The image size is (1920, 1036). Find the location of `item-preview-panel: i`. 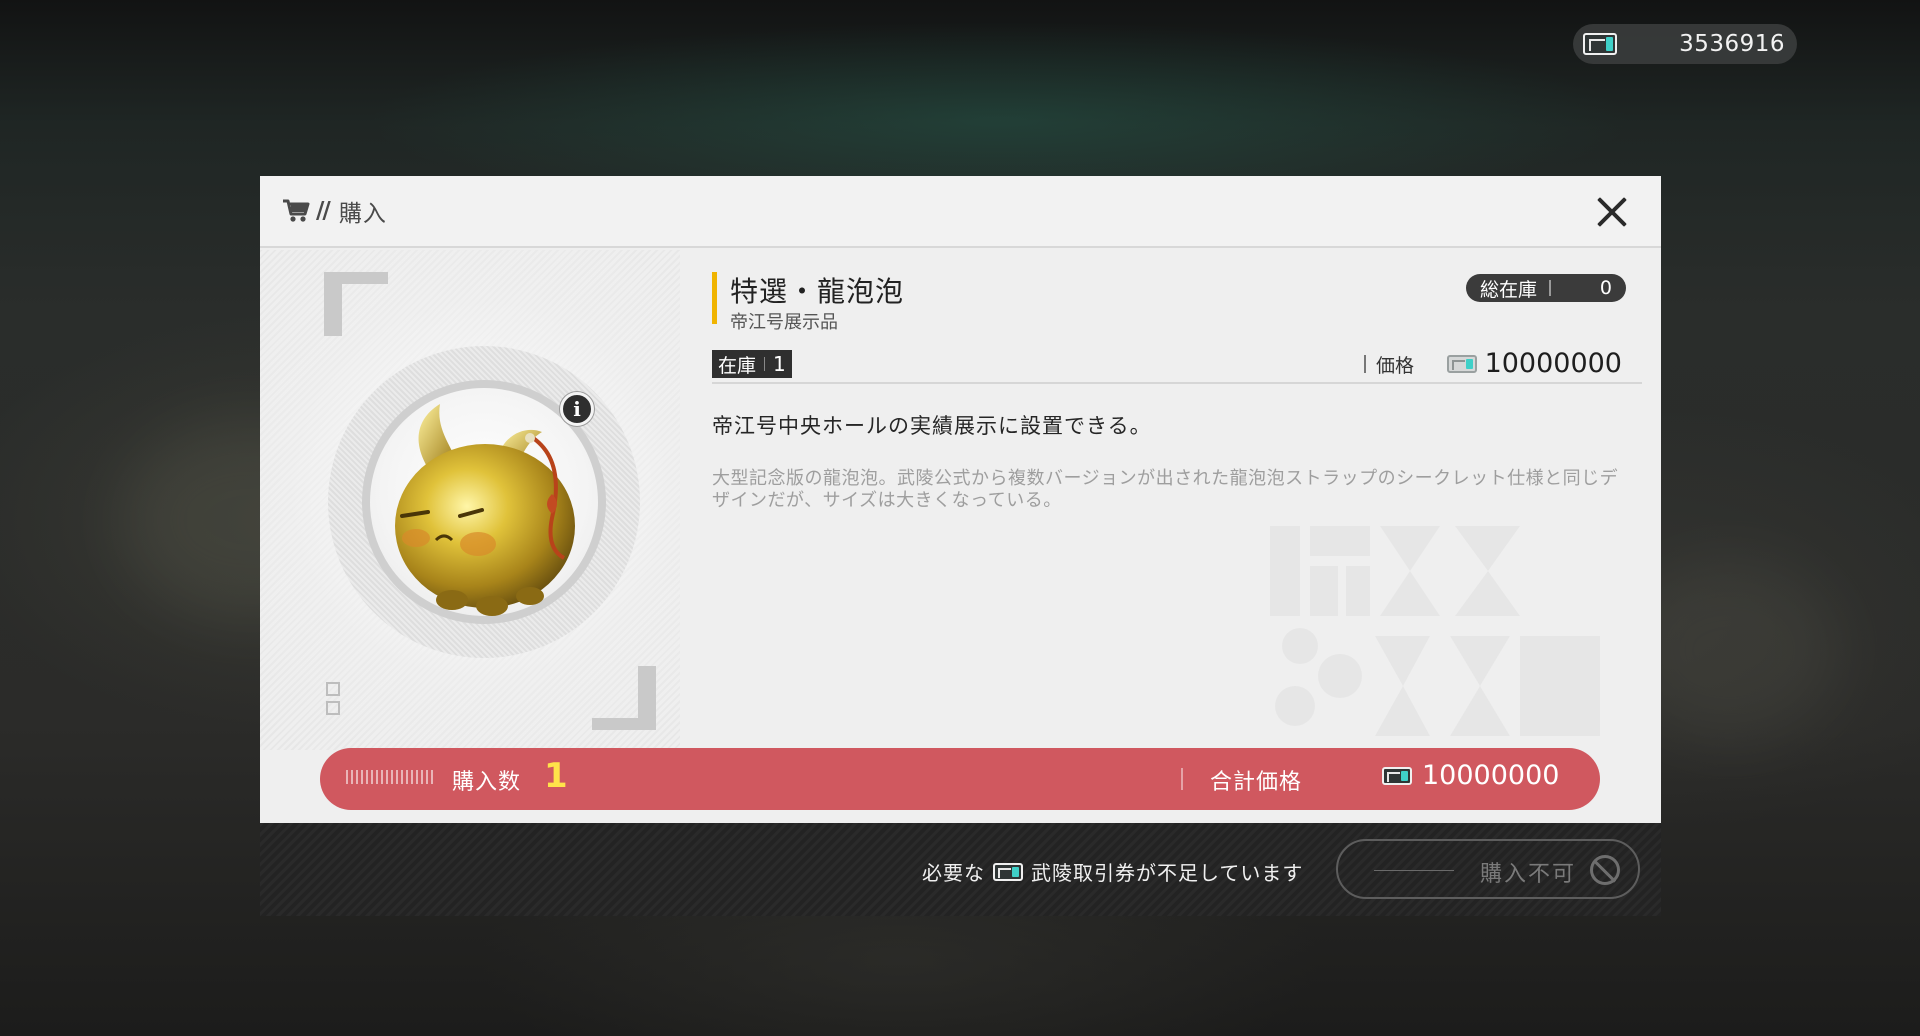

item-preview-panel: i is located at coordinates (470, 500).